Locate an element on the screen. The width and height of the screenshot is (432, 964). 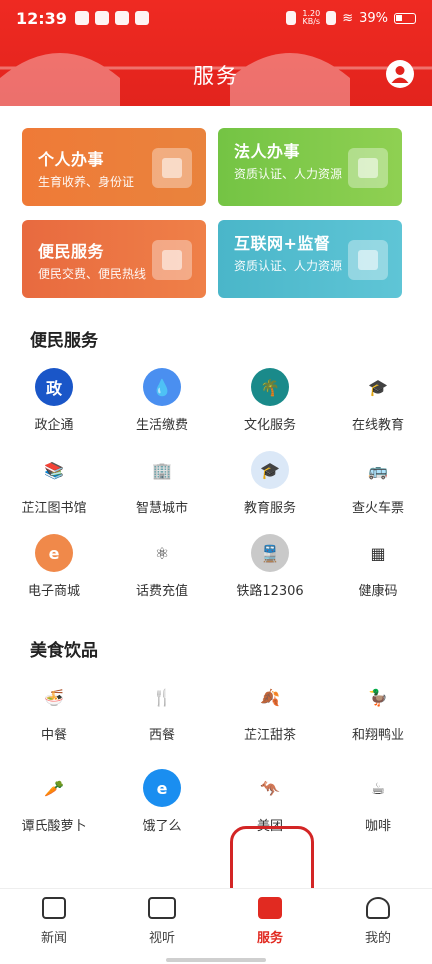
tab-label: 新闻 is located at coordinates (53, 938).